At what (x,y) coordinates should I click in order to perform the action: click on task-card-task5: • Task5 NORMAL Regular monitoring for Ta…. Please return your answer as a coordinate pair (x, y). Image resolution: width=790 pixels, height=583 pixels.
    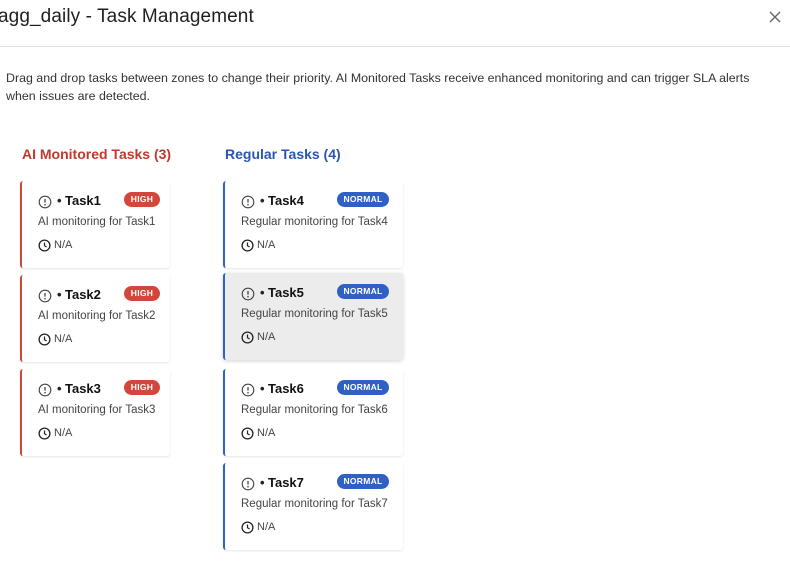
    Looking at the image, I should click on (313, 316).